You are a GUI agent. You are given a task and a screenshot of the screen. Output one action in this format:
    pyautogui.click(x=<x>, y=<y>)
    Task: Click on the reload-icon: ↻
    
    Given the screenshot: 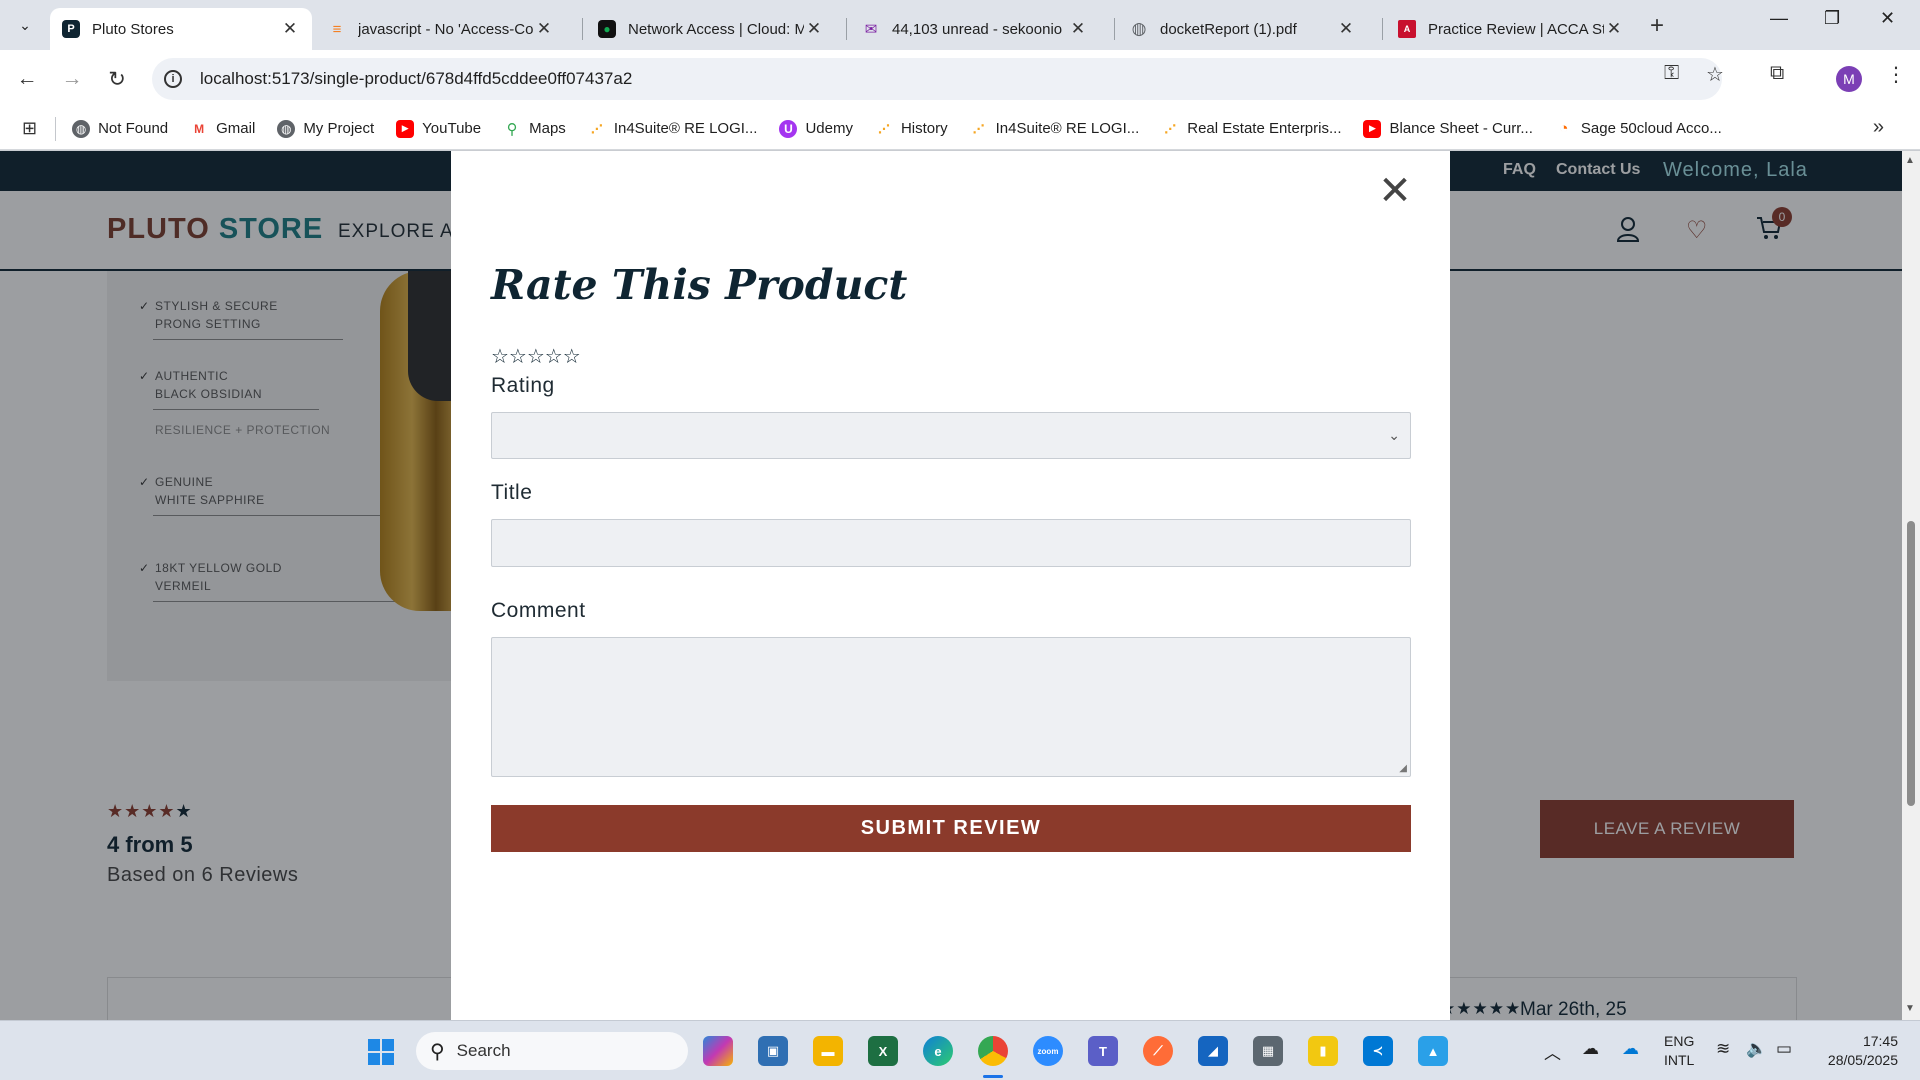 What is the action you would take?
    pyautogui.click(x=117, y=79)
    